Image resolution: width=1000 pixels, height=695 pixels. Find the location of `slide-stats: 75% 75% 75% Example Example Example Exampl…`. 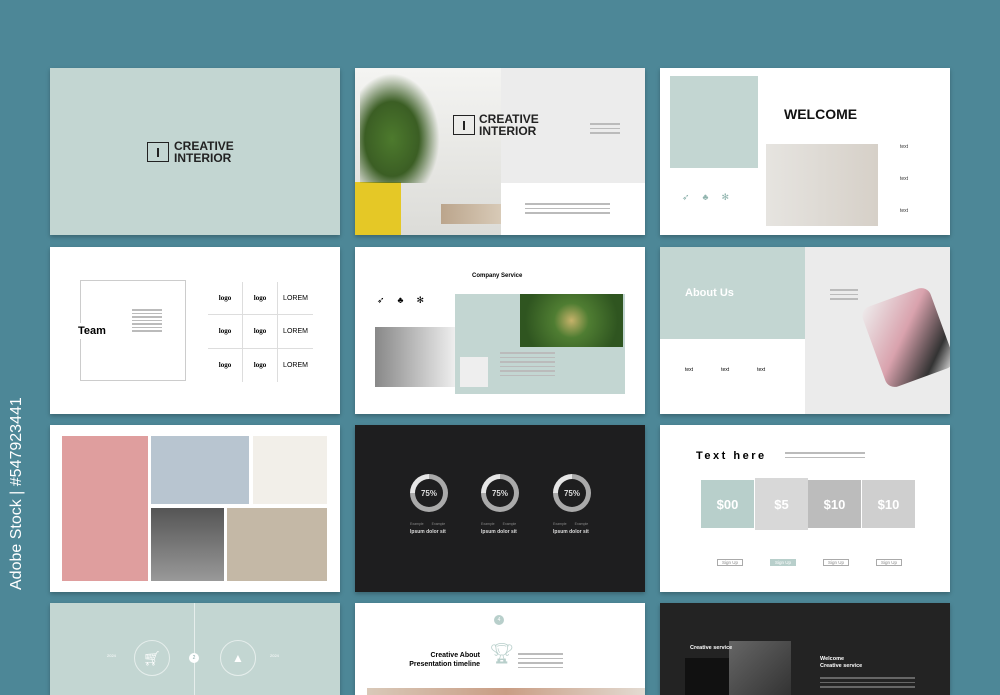

slide-stats: 75% 75% 75% Example Example Example Exampl… is located at coordinates (500, 508).